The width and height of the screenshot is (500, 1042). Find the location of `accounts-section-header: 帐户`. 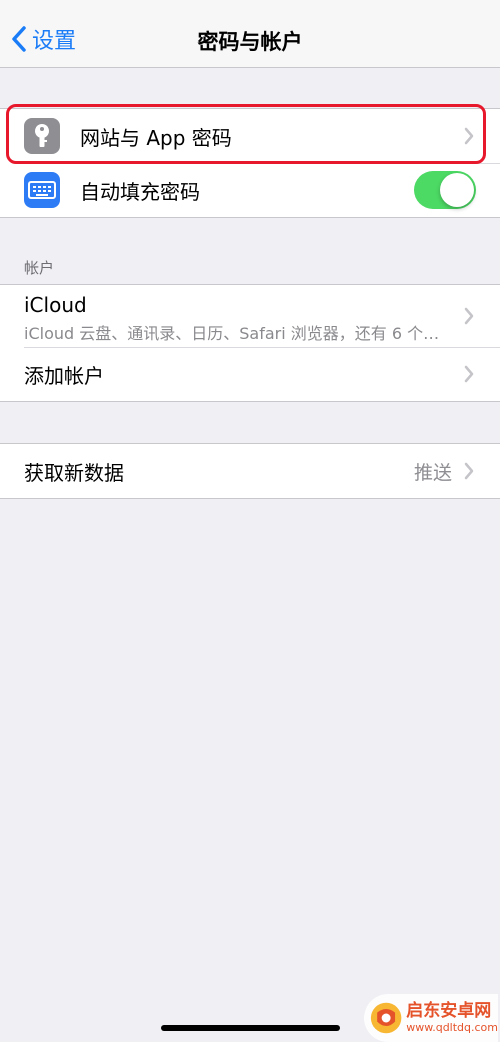

accounts-section-header: 帐户 is located at coordinates (39, 268).